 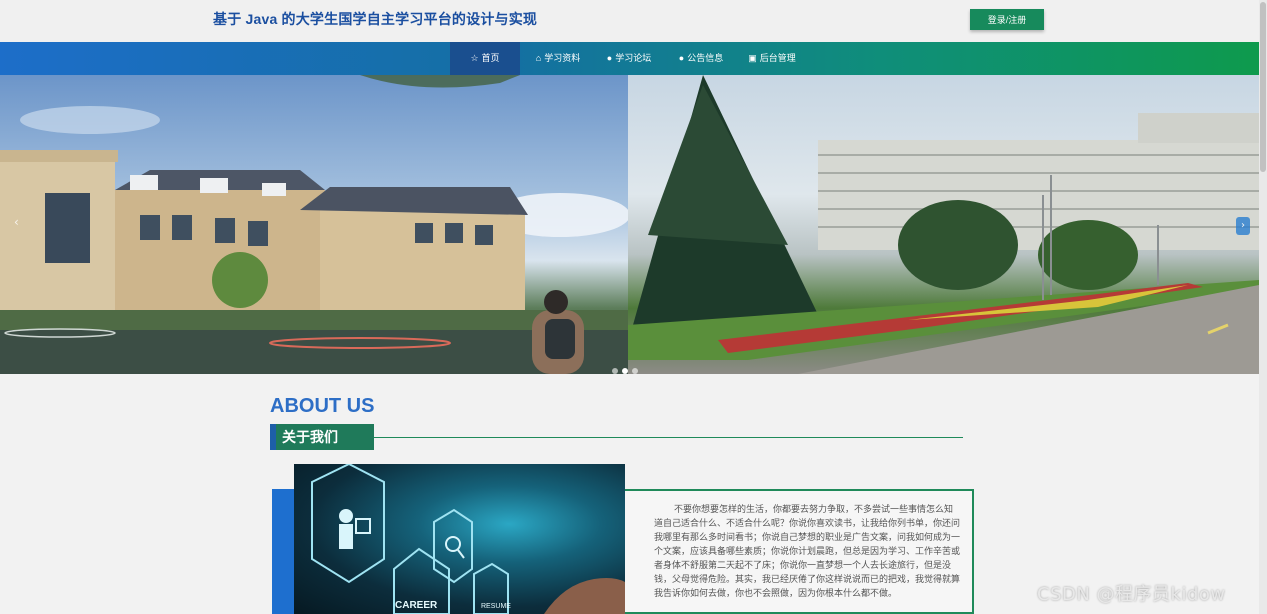 What do you see at coordinates (1007, 19) in the screenshot?
I see `login-register-button: 登录/注册` at bounding box center [1007, 19].